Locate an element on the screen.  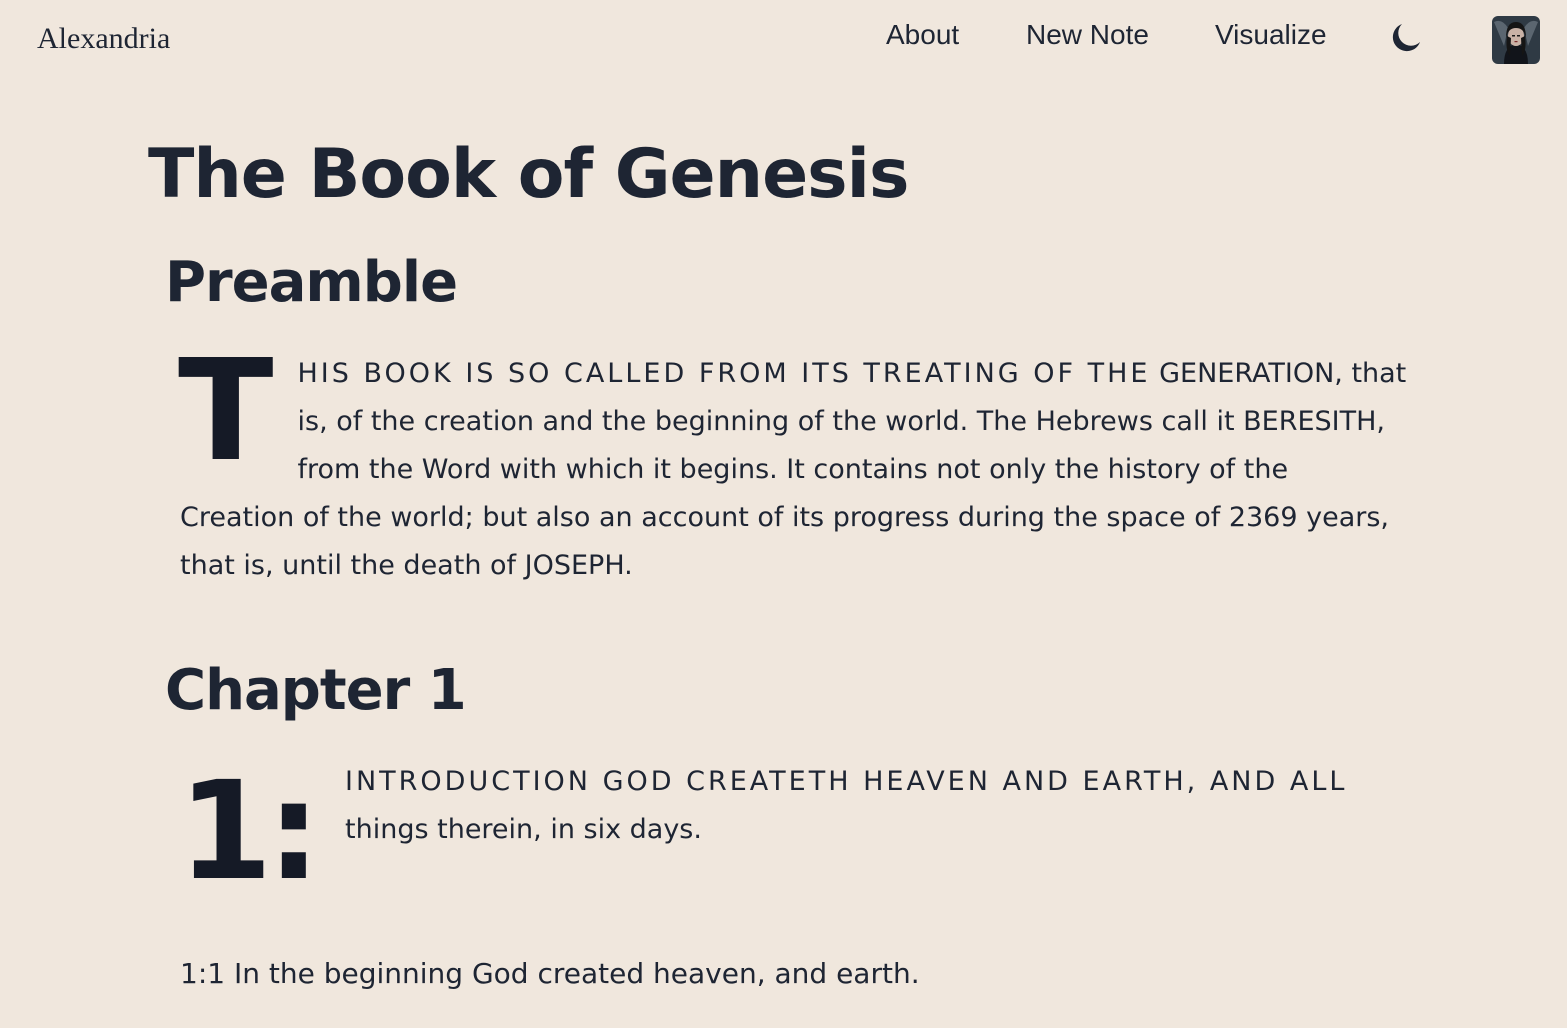
chapter-1-dropcap: 1: is located at coordinates (249, 832).